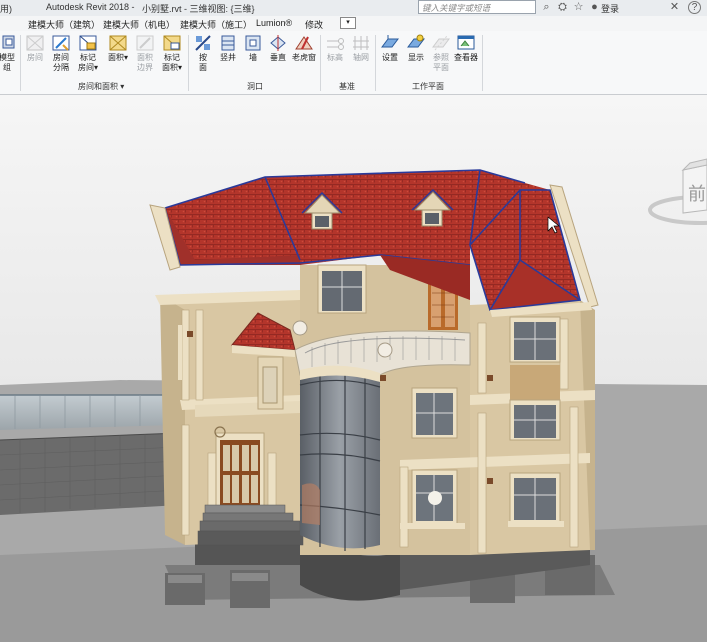 The width and height of the screenshot is (707, 642). I want to click on tag-area-label: 标记 面积▾, so click(171, 62).